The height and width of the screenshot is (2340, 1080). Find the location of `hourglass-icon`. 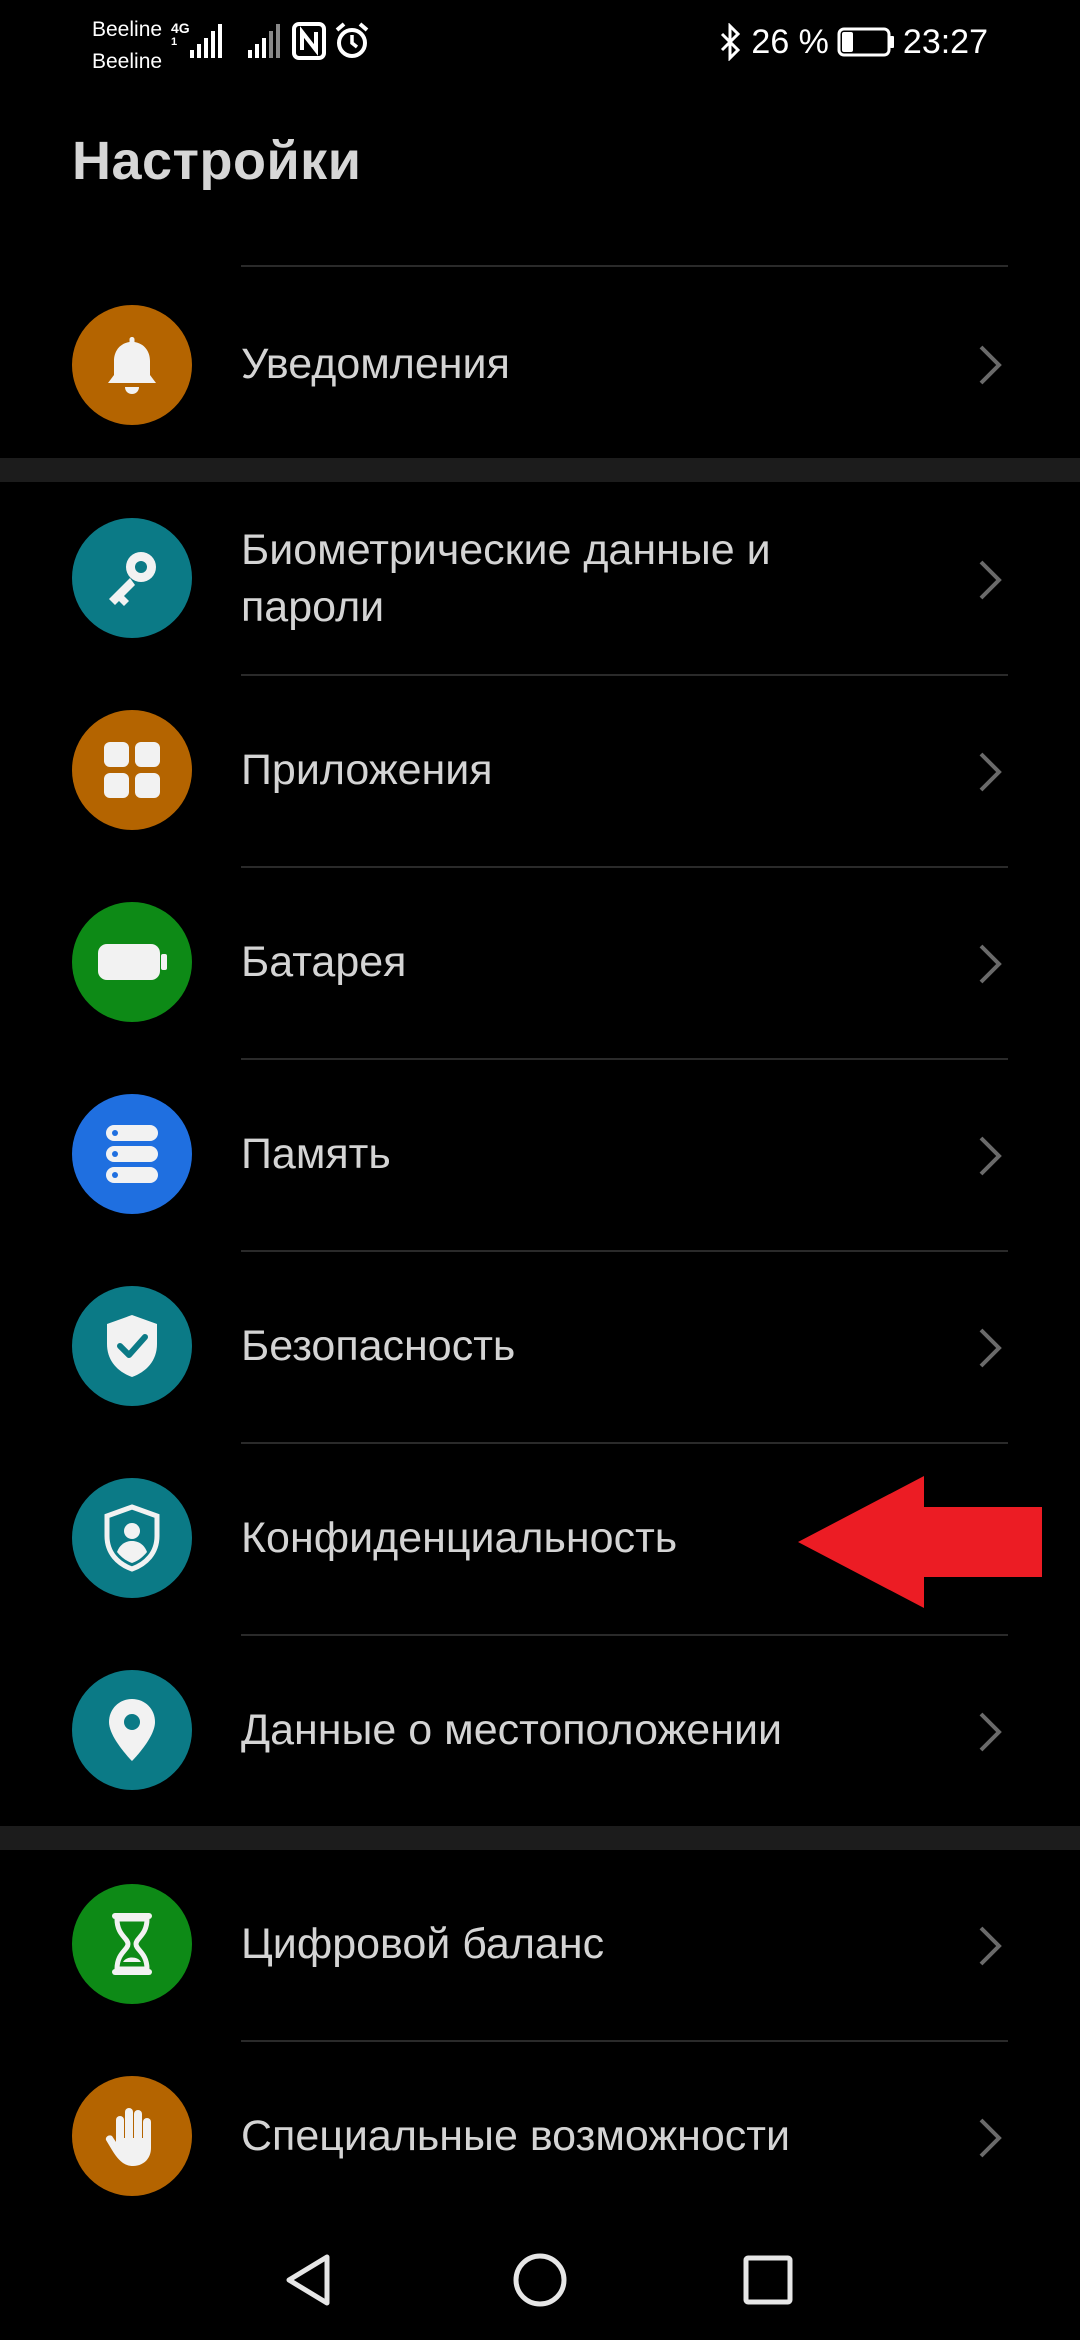

hourglass-icon is located at coordinates (132, 1944).